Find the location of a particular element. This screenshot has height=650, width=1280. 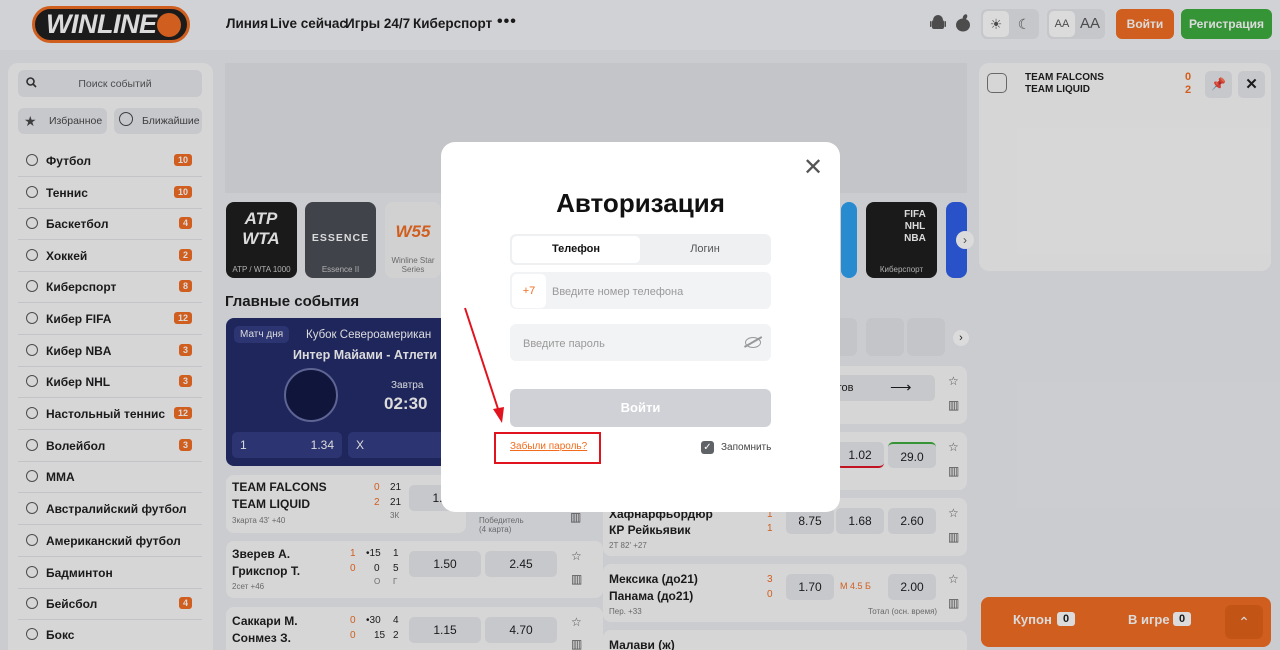

tab-login: Логин is located at coordinates (705, 249).